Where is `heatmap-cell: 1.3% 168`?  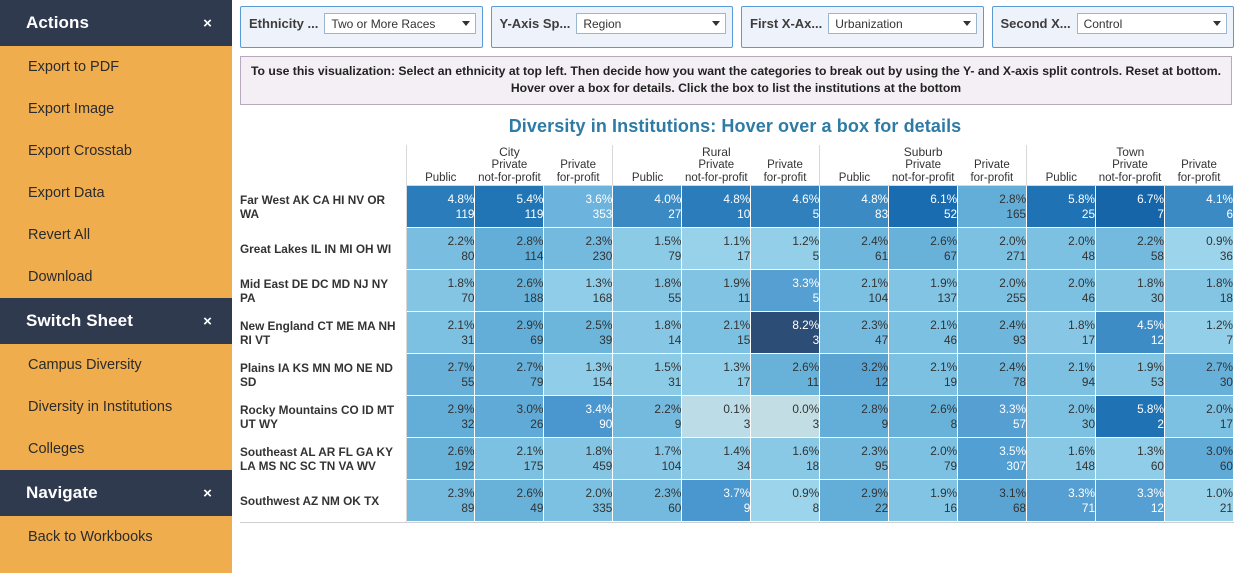 heatmap-cell: 1.3% 168 is located at coordinates (578, 290).